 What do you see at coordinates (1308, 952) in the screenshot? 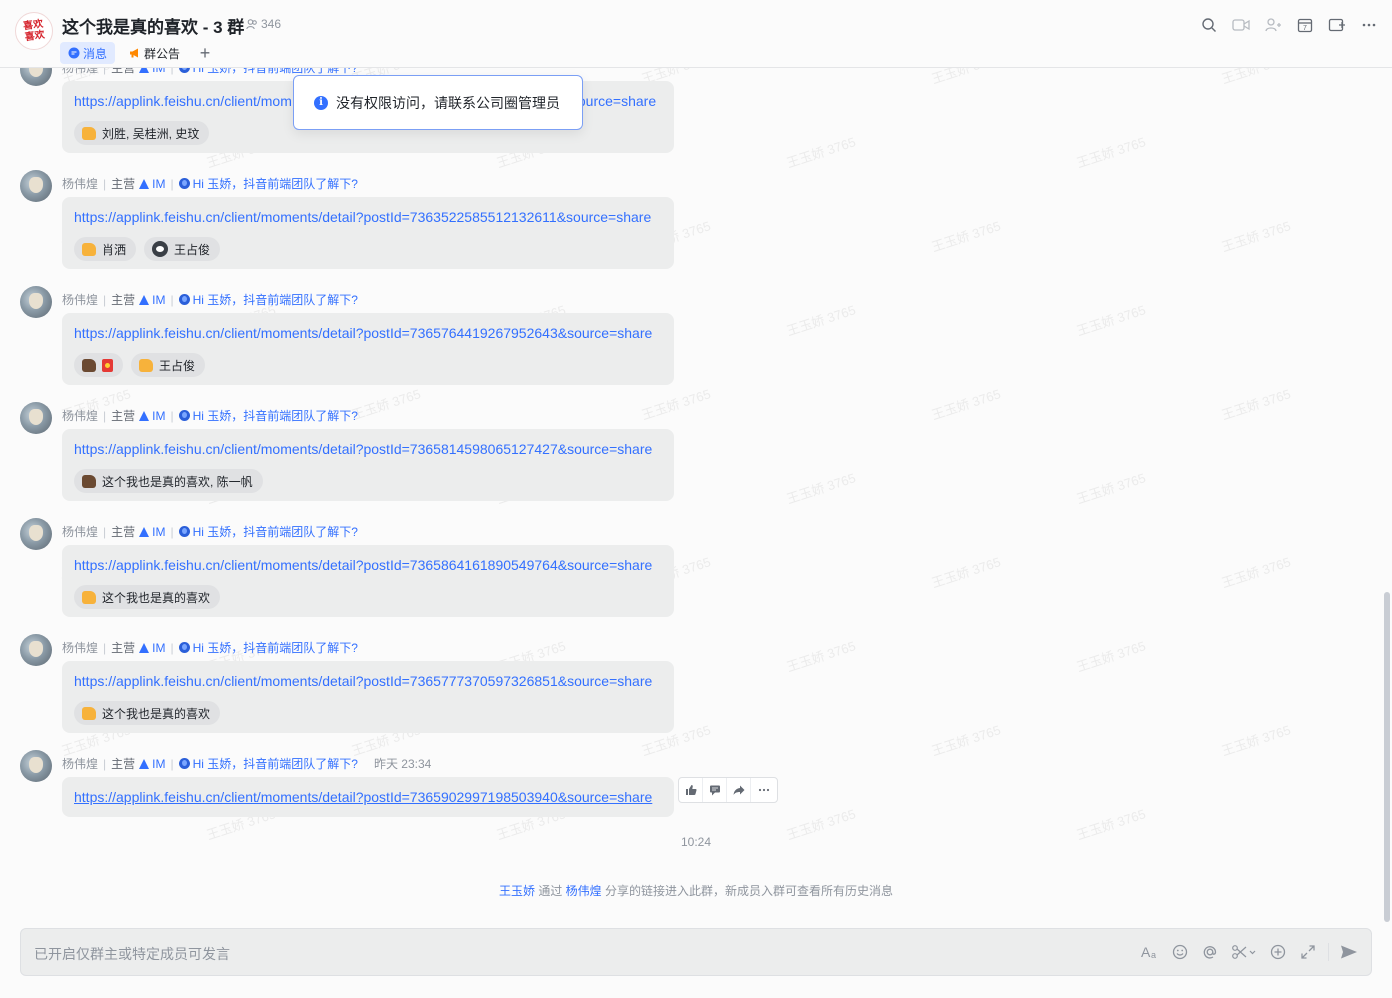
I see `expand-icon` at bounding box center [1308, 952].